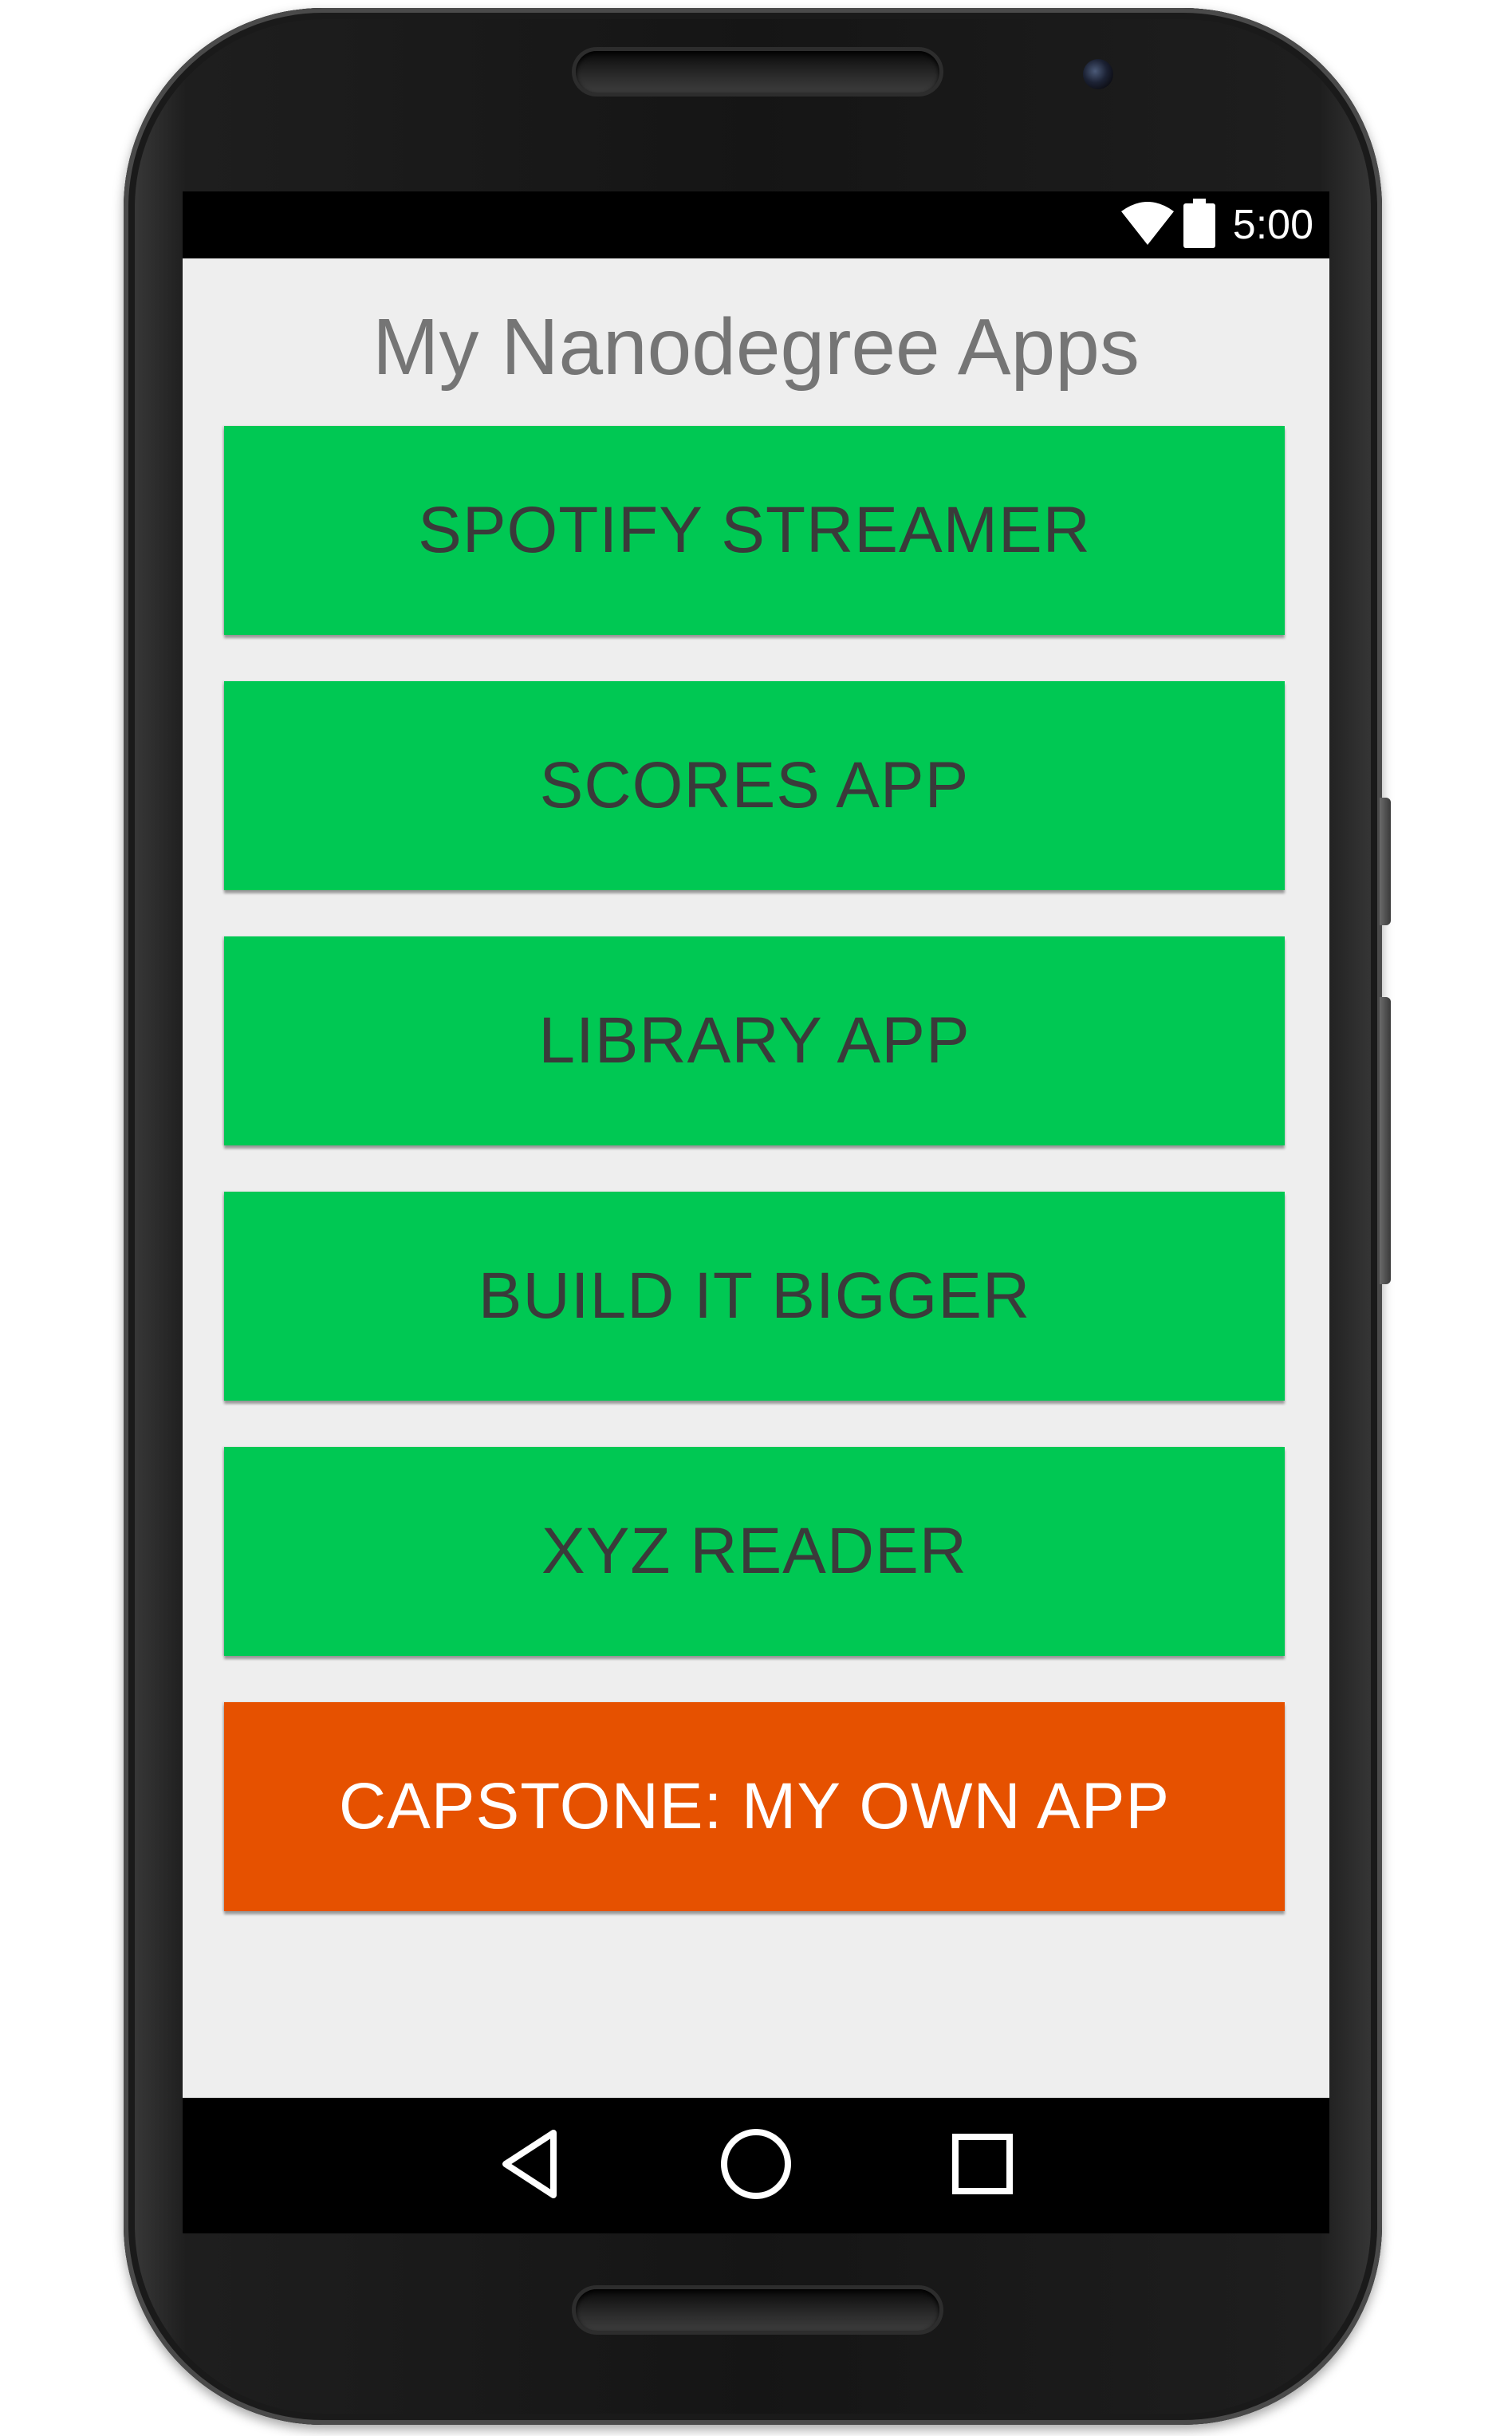  What do you see at coordinates (756, 347) in the screenshot?
I see `page-title: My Nanodegree Apps` at bounding box center [756, 347].